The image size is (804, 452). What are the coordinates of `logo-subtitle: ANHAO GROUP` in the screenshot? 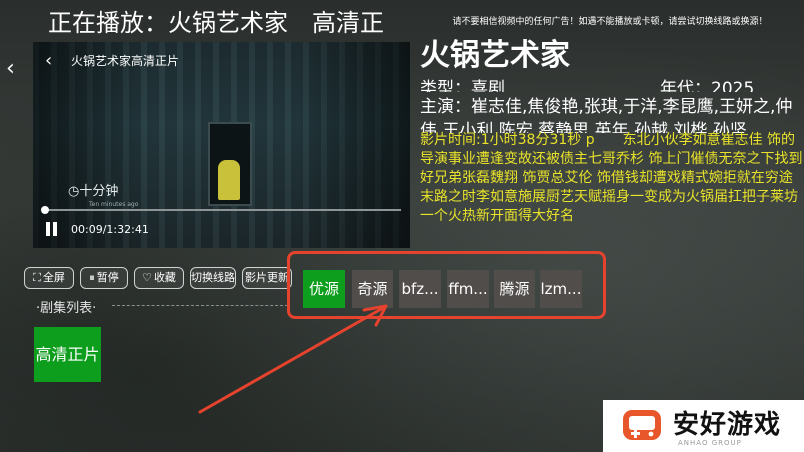 It's located at (710, 443).